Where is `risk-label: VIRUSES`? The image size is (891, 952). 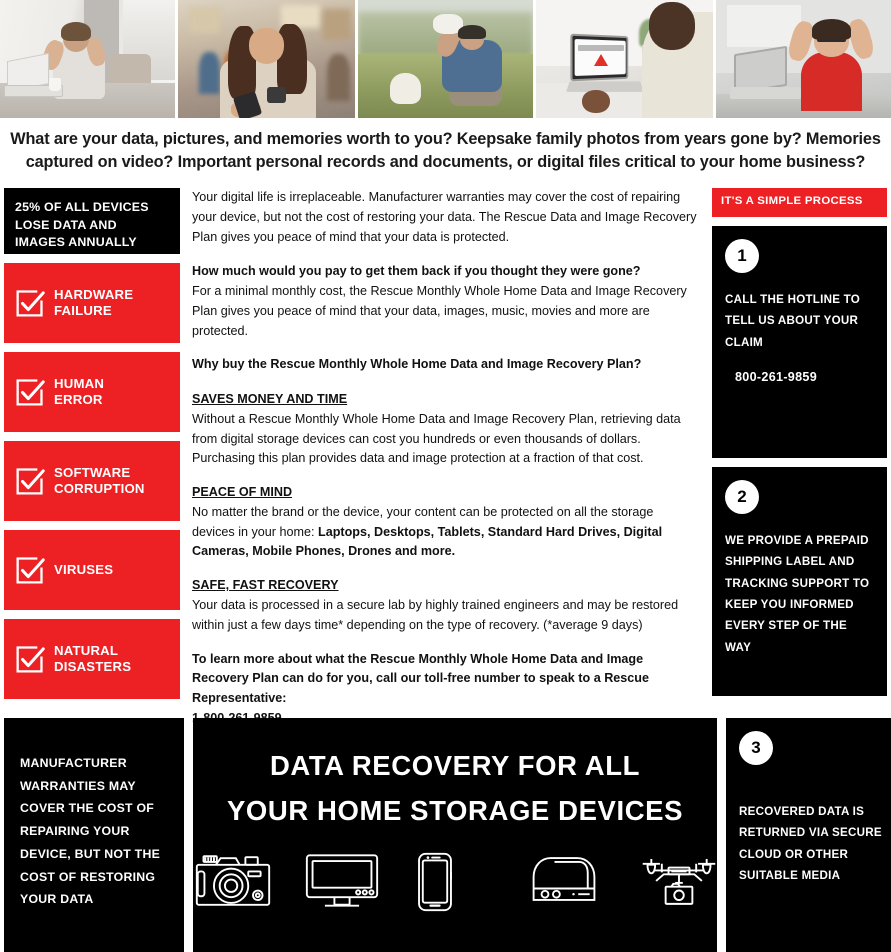
risk-label: VIRUSES is located at coordinates (83, 570).